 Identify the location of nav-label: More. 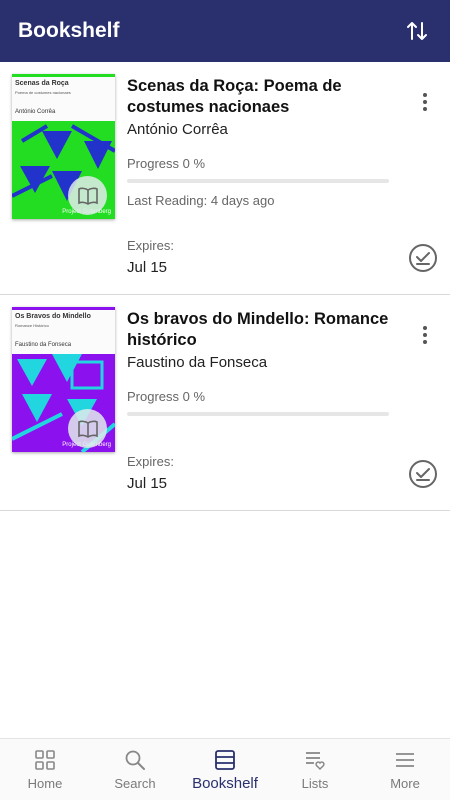
(405, 783).